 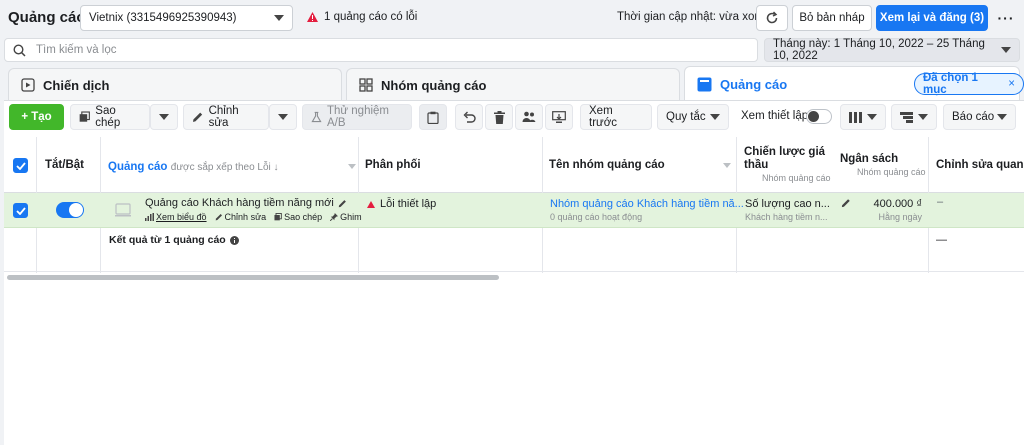 What do you see at coordinates (891, 172) in the screenshot?
I see `header-budget-sub: Nhóm quảng cáo` at bounding box center [891, 172].